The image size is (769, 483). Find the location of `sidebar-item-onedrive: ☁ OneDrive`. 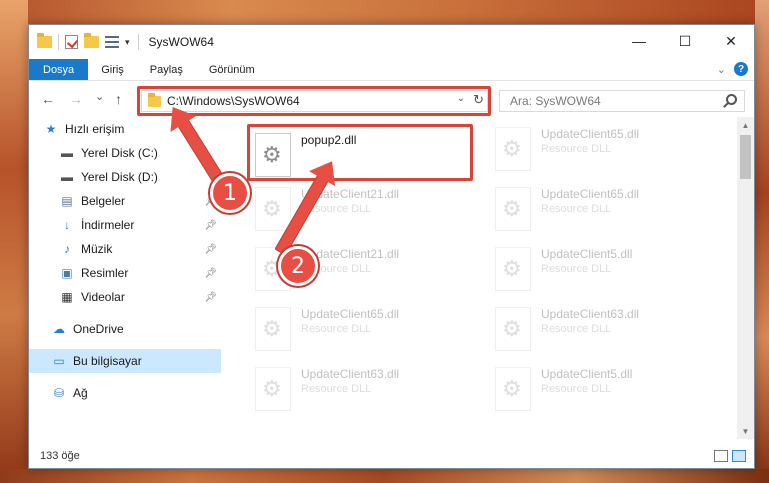

sidebar-item-onedrive: ☁ OneDrive is located at coordinates (125, 329).